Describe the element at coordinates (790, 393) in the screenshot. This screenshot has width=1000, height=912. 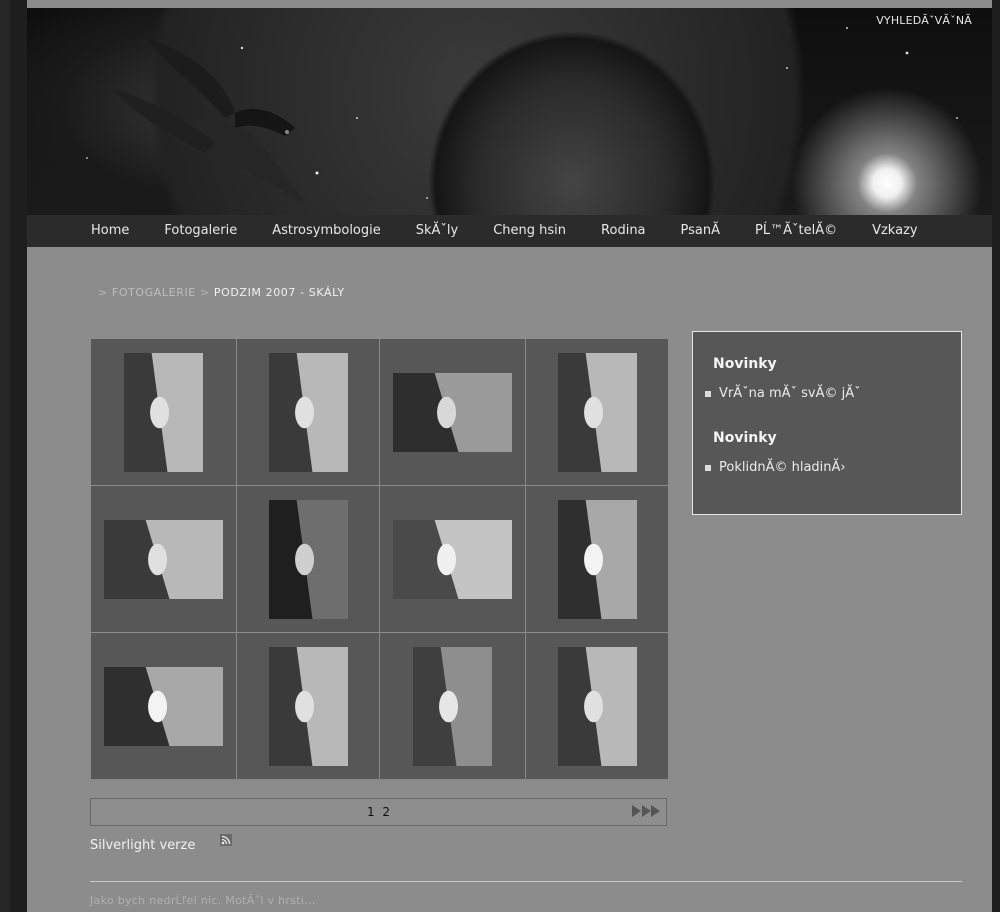
I see `news-item-label: VrĂˇna mĂˇ svĂ© jĂˇ` at that location.